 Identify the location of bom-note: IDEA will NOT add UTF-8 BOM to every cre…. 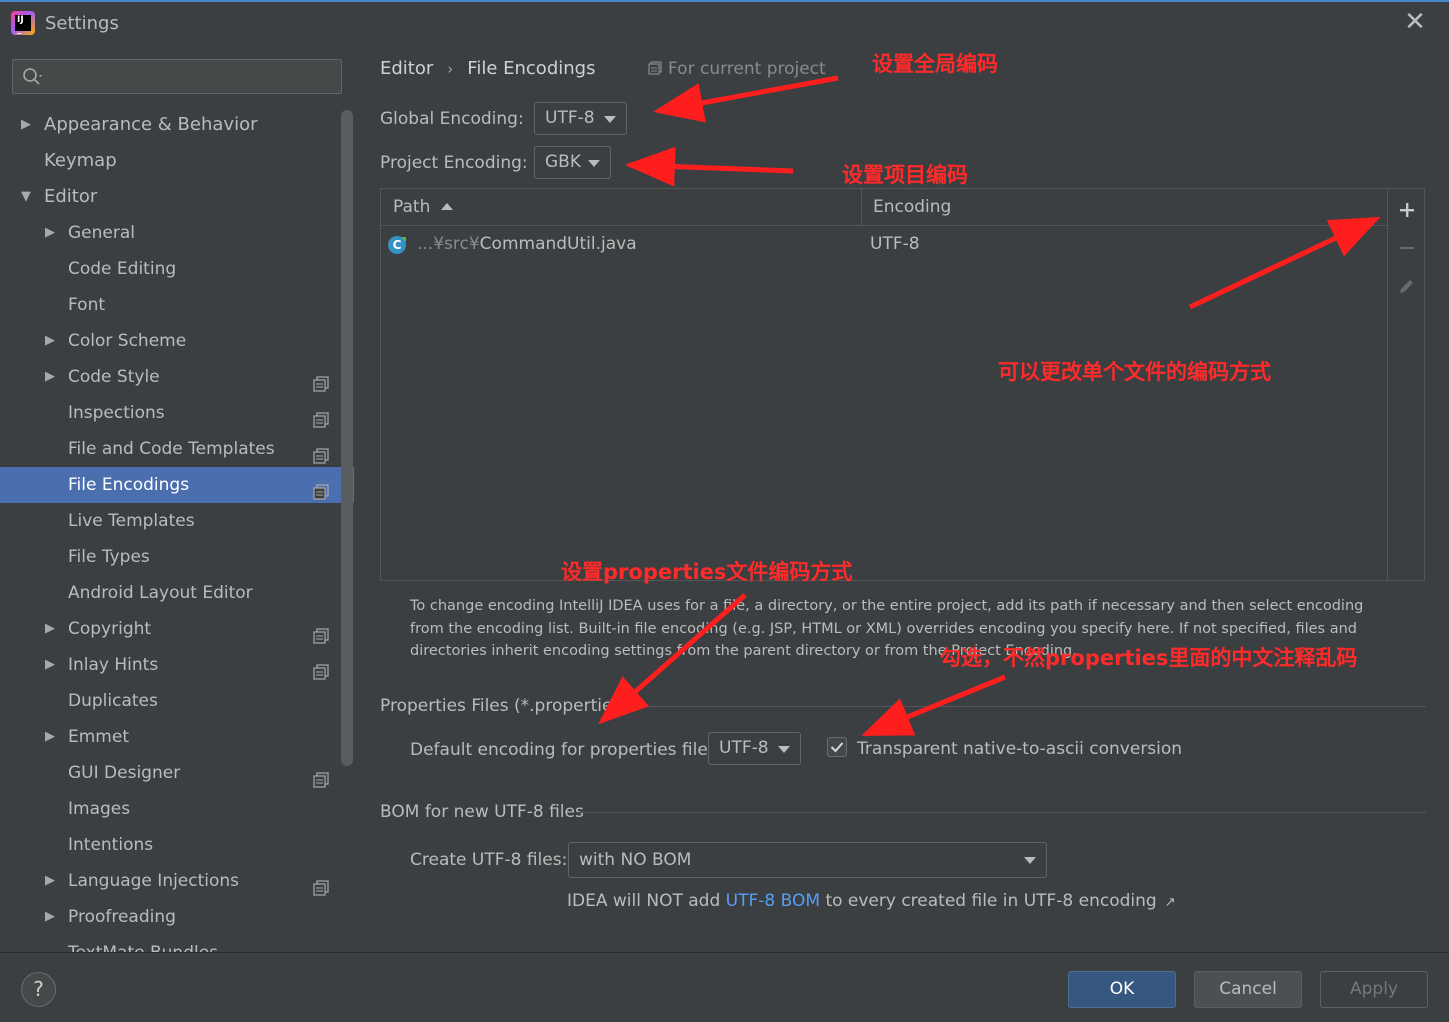
(871, 901).